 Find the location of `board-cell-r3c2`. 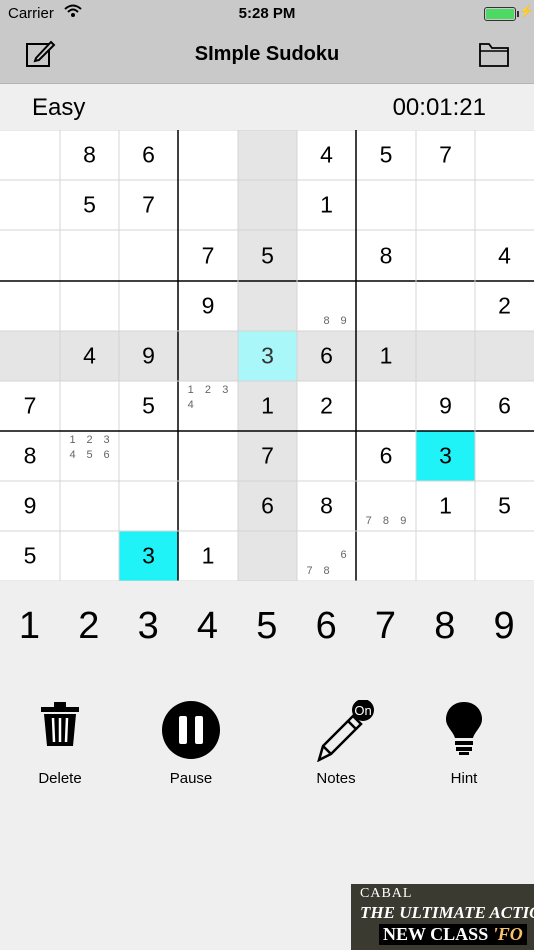

board-cell-r3c2 is located at coordinates (89, 255).